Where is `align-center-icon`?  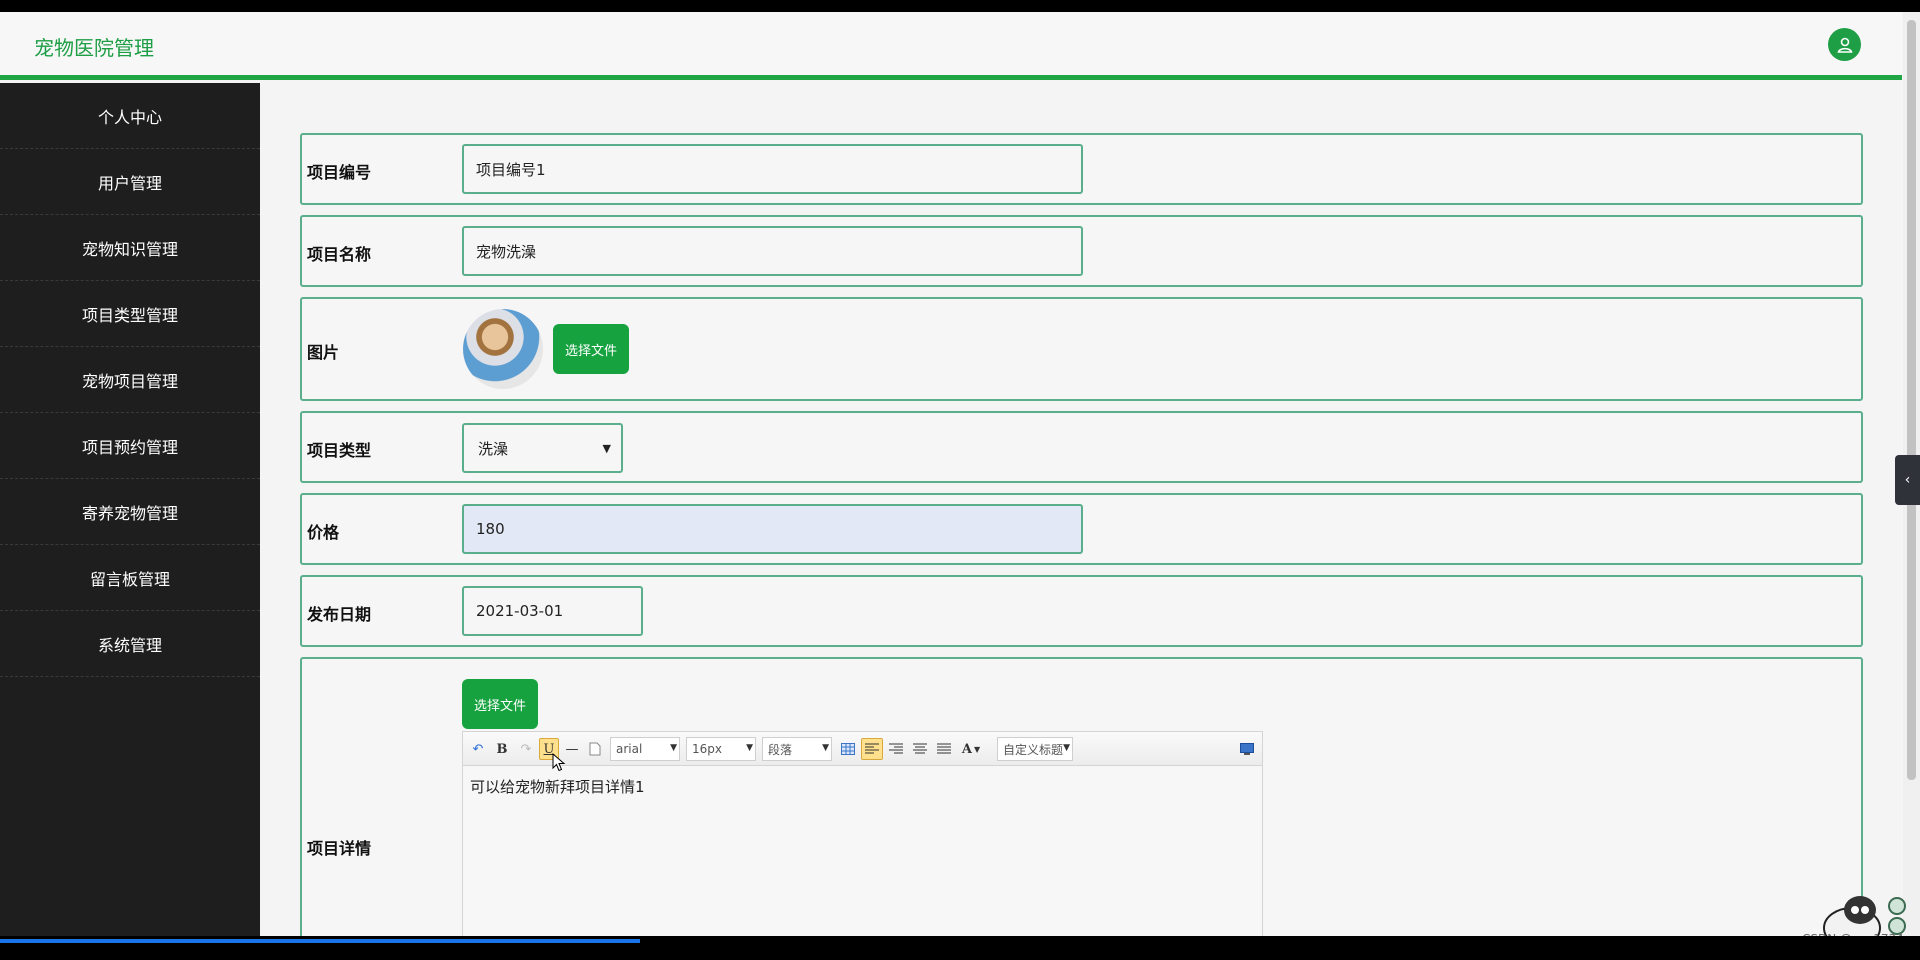 align-center-icon is located at coordinates (920, 749).